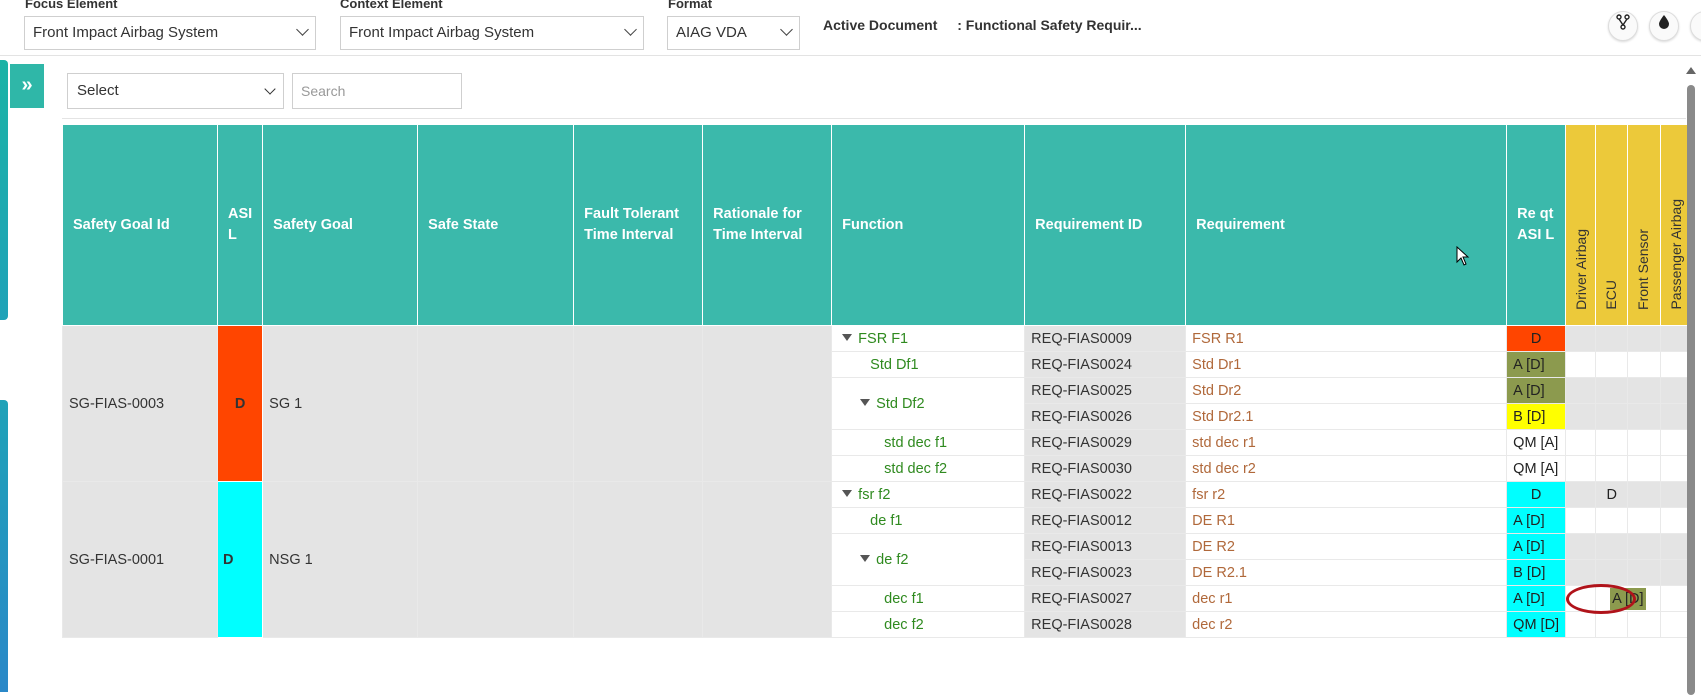 Image resolution: width=1701 pixels, height=695 pixels. What do you see at coordinates (1346, 494) in the screenshot?
I see `requirement-cell: fsr r2` at bounding box center [1346, 494].